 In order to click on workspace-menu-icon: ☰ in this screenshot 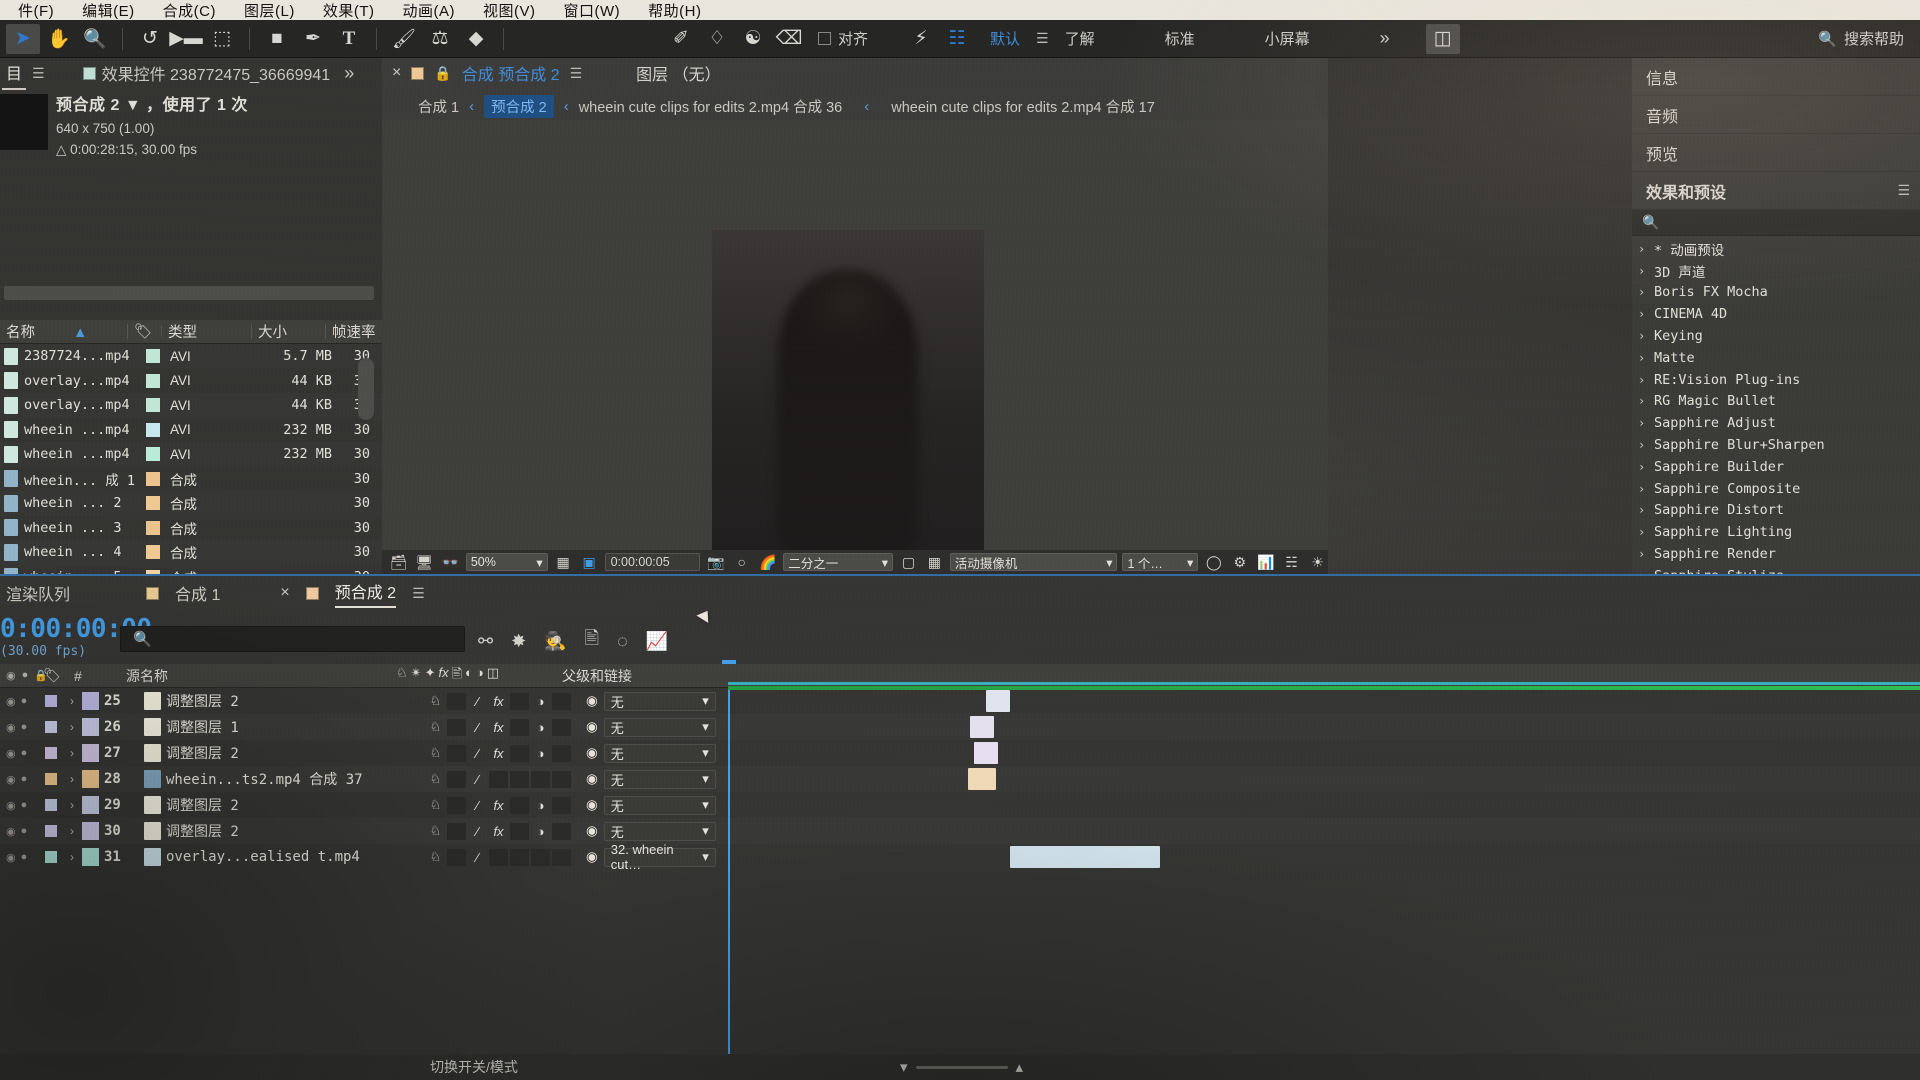, I will do `click(1042, 38)`.